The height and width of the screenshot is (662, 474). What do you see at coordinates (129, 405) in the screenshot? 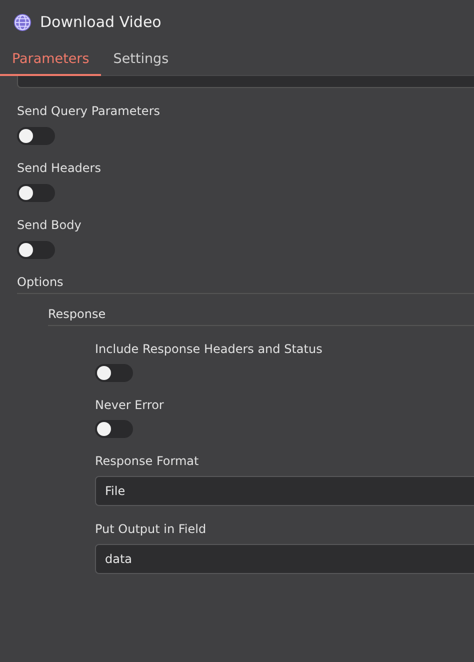
I see `field-label: Never Error` at bounding box center [129, 405].